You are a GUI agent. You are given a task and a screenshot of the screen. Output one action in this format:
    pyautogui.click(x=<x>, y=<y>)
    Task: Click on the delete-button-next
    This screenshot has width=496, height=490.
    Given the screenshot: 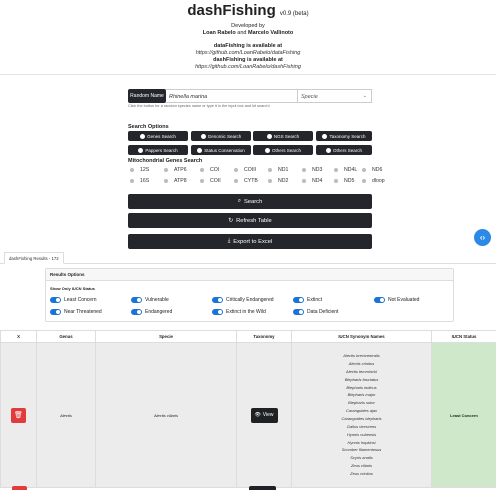 What is the action you would take?
    pyautogui.click(x=19, y=488)
    